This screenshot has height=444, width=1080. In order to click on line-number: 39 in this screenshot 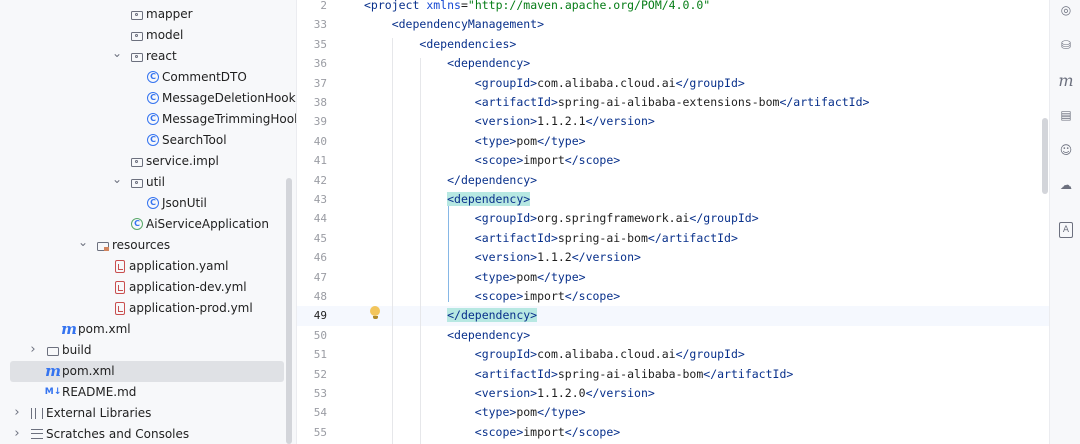, I will do `click(320, 122)`.